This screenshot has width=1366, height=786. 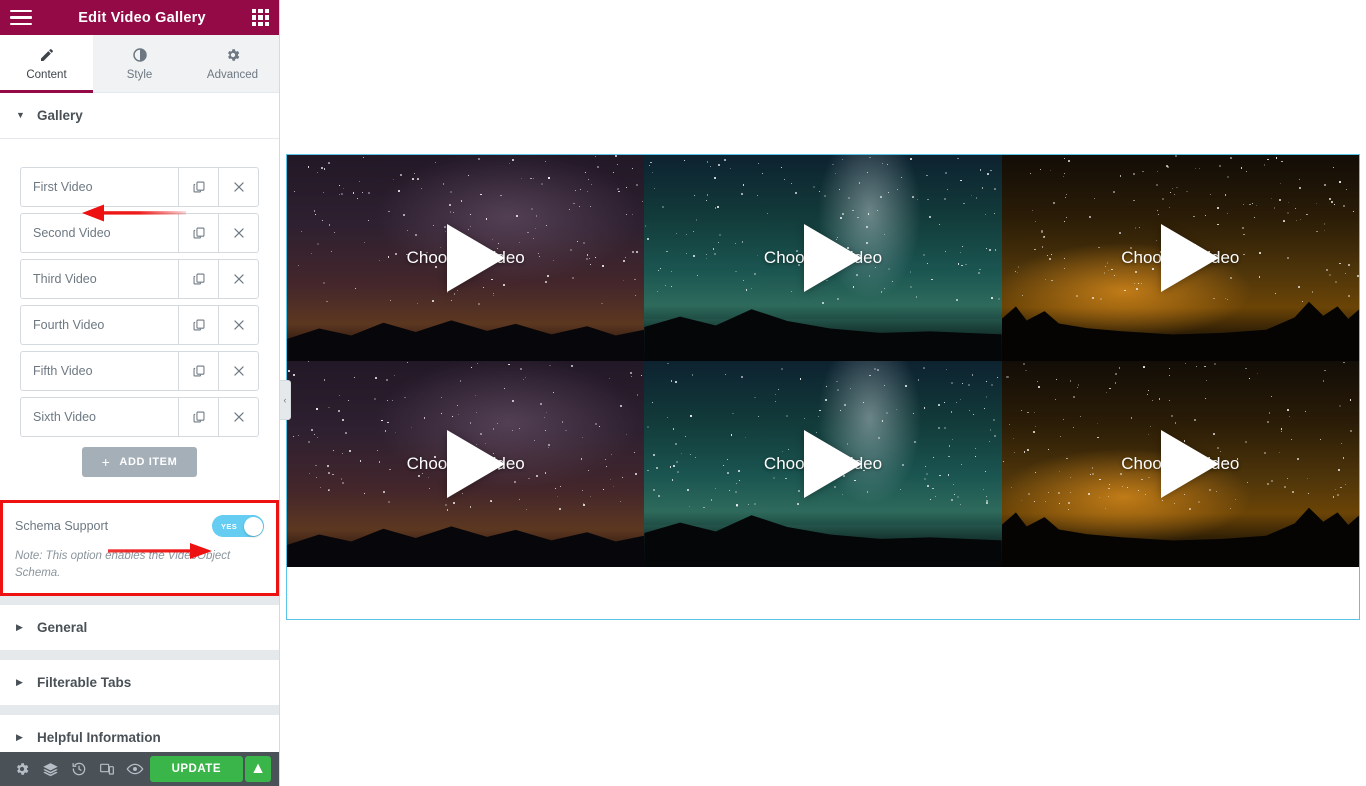 I want to click on panel-footer-bar: UPDATE ▲, so click(x=139, y=769).